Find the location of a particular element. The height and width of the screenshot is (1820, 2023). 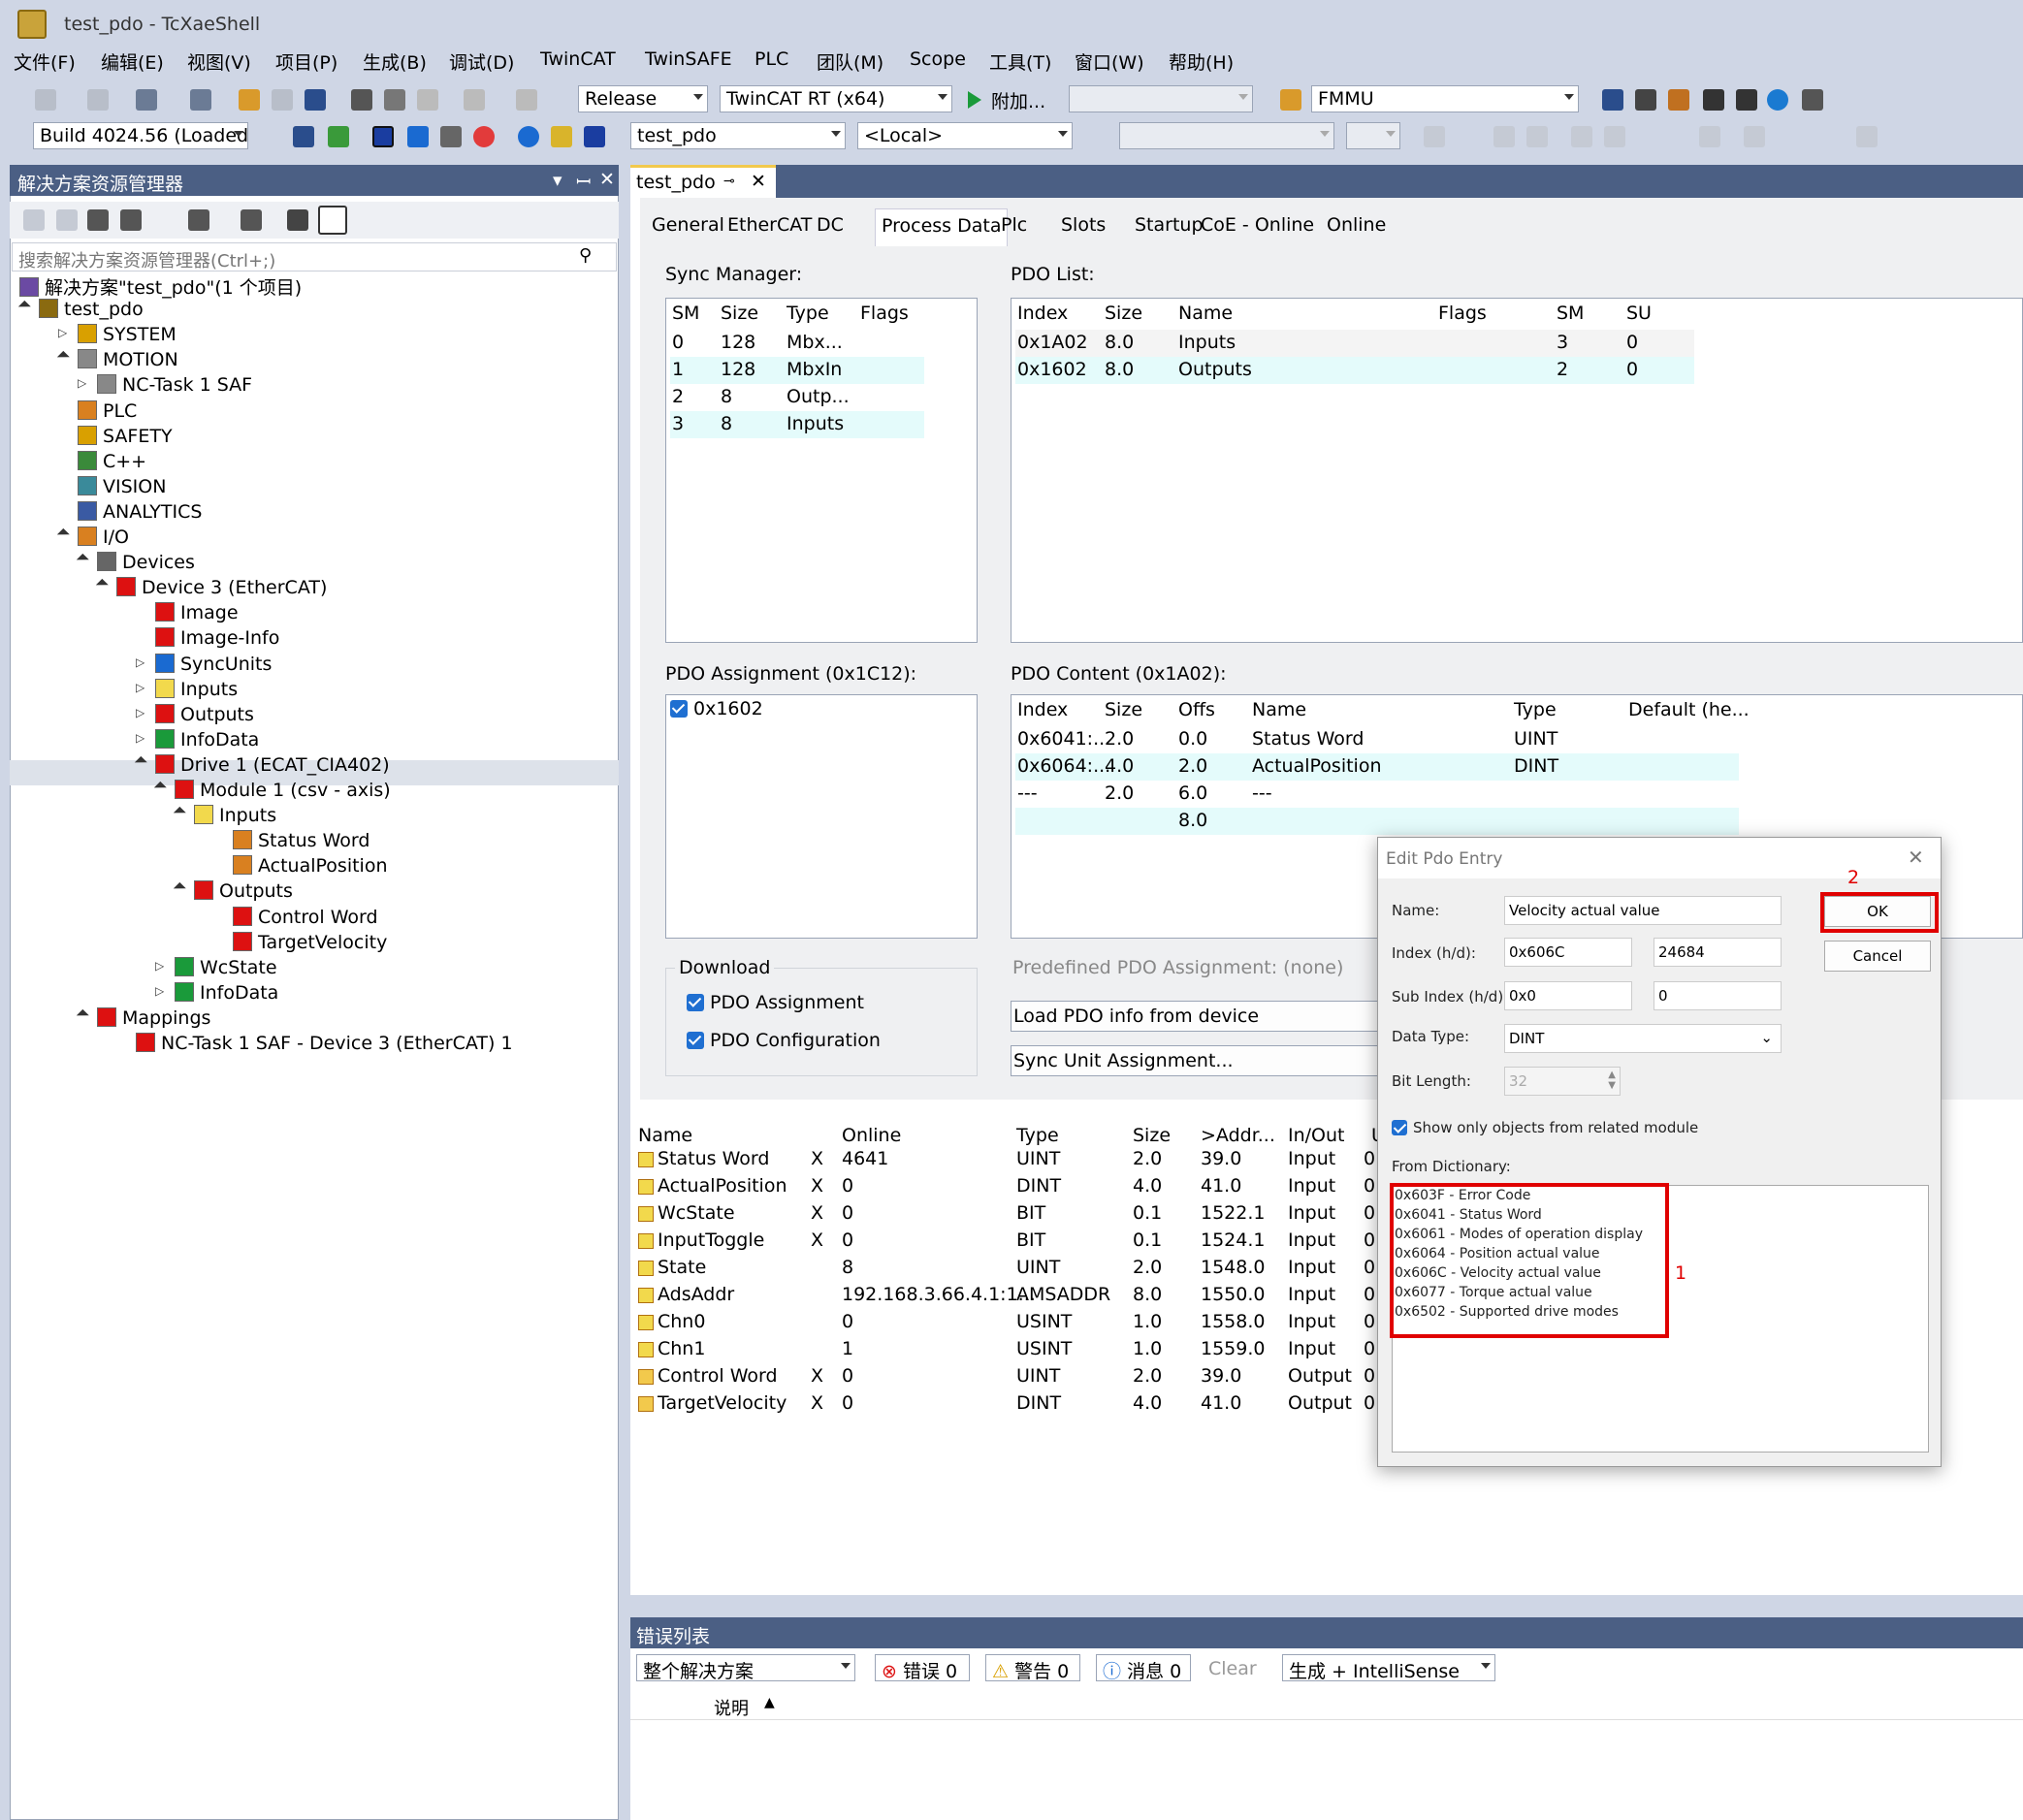

tree-item: ◢ Device 3 (EtherCAT) is located at coordinates (210, 590).